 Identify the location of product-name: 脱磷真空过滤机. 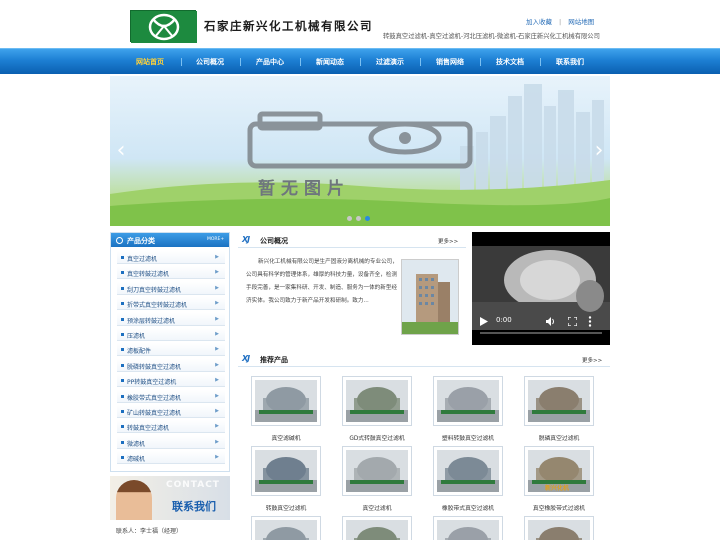
(559, 437).